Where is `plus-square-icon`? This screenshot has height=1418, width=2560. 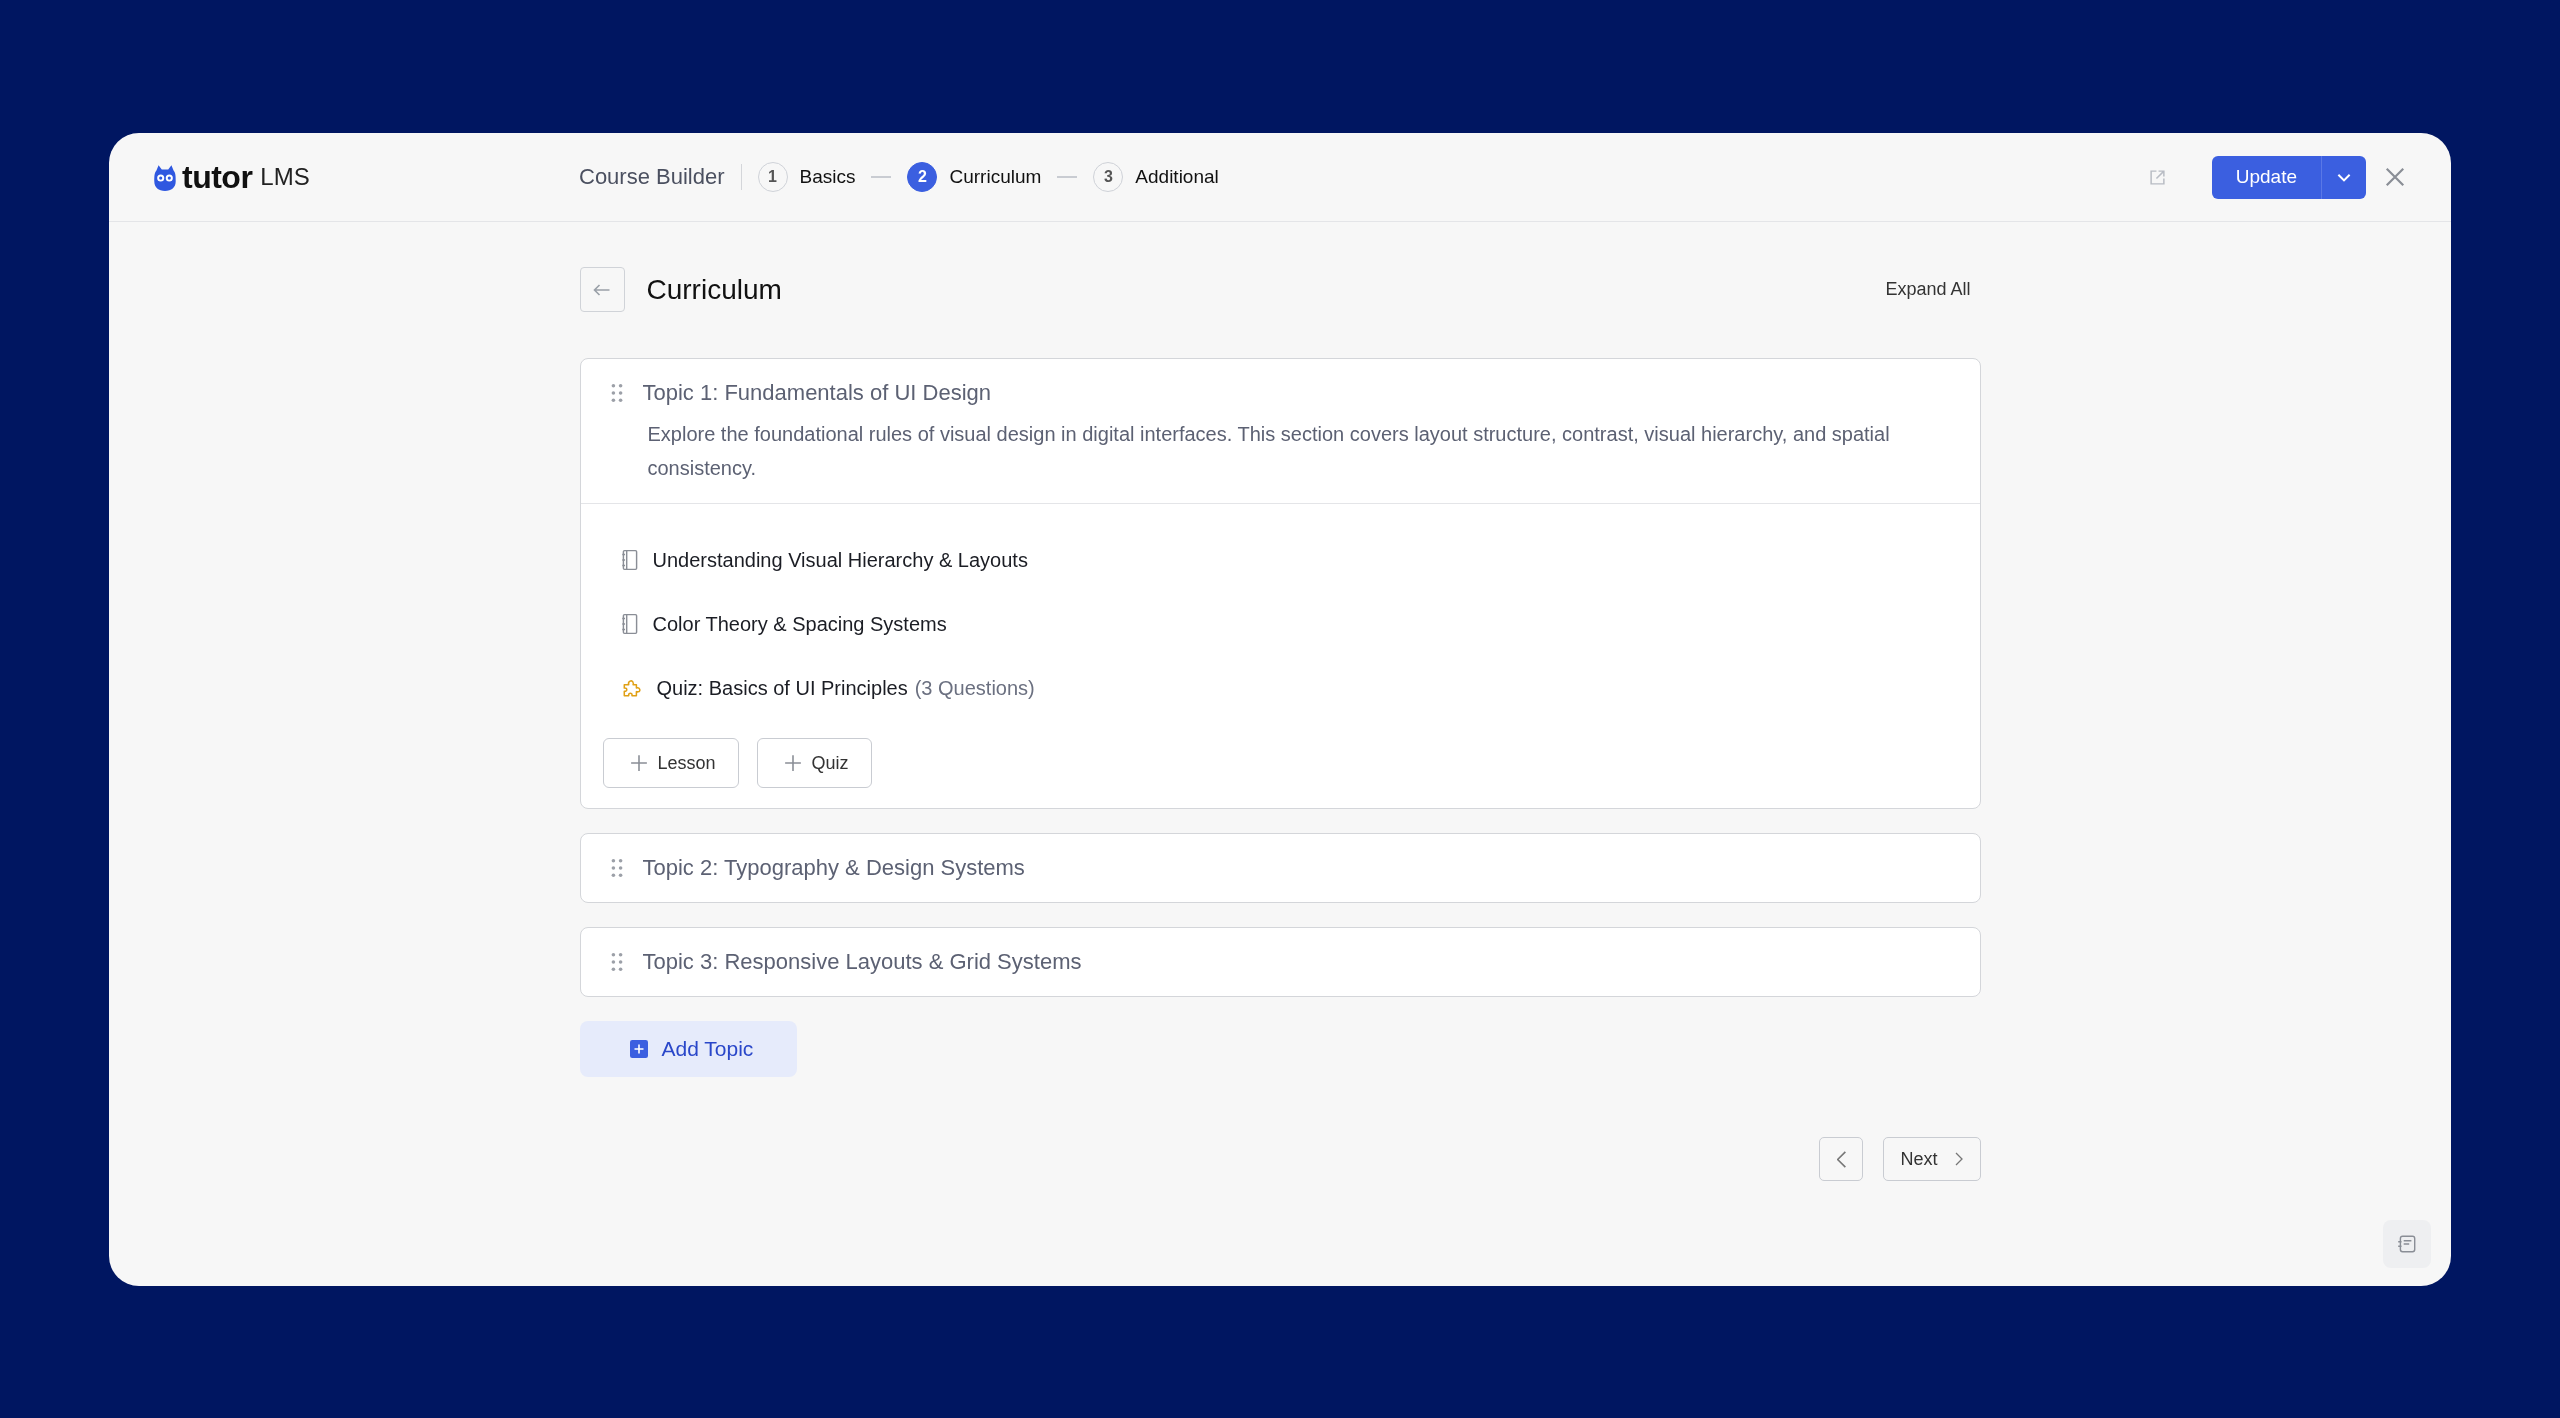
plus-square-icon is located at coordinates (638, 1049).